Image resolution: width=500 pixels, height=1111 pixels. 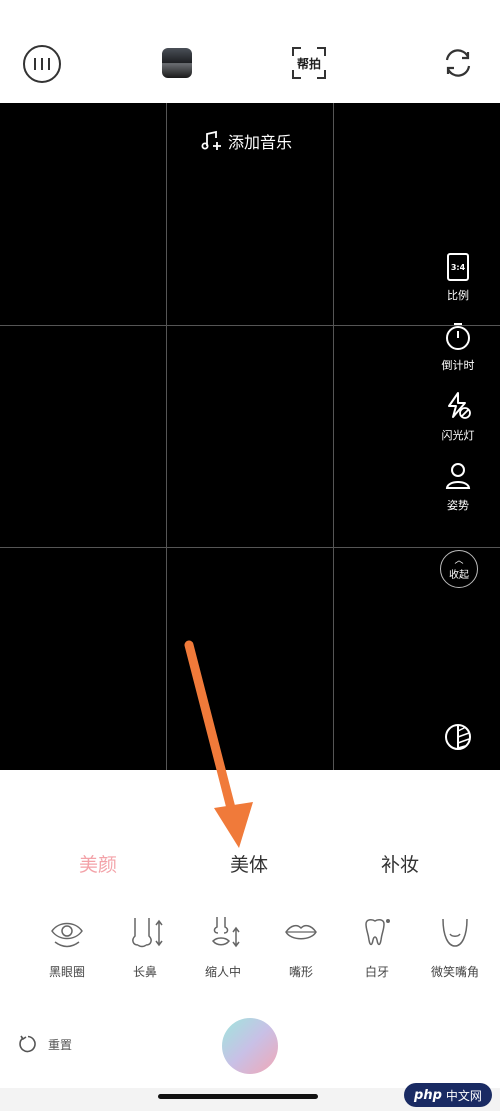 I want to click on watermark-brand: php, so click(x=428, y=1095).